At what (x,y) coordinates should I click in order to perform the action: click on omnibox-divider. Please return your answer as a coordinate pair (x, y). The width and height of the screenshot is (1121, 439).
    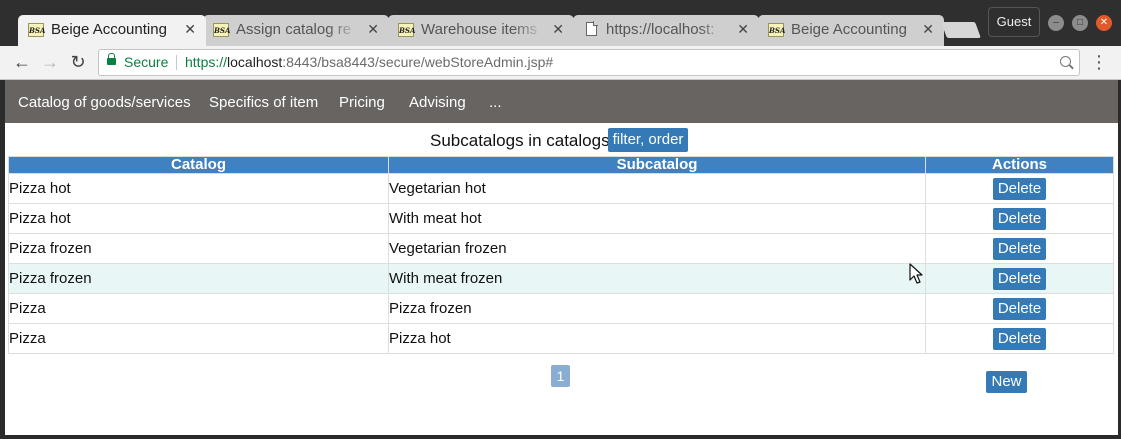
    Looking at the image, I should click on (176, 62).